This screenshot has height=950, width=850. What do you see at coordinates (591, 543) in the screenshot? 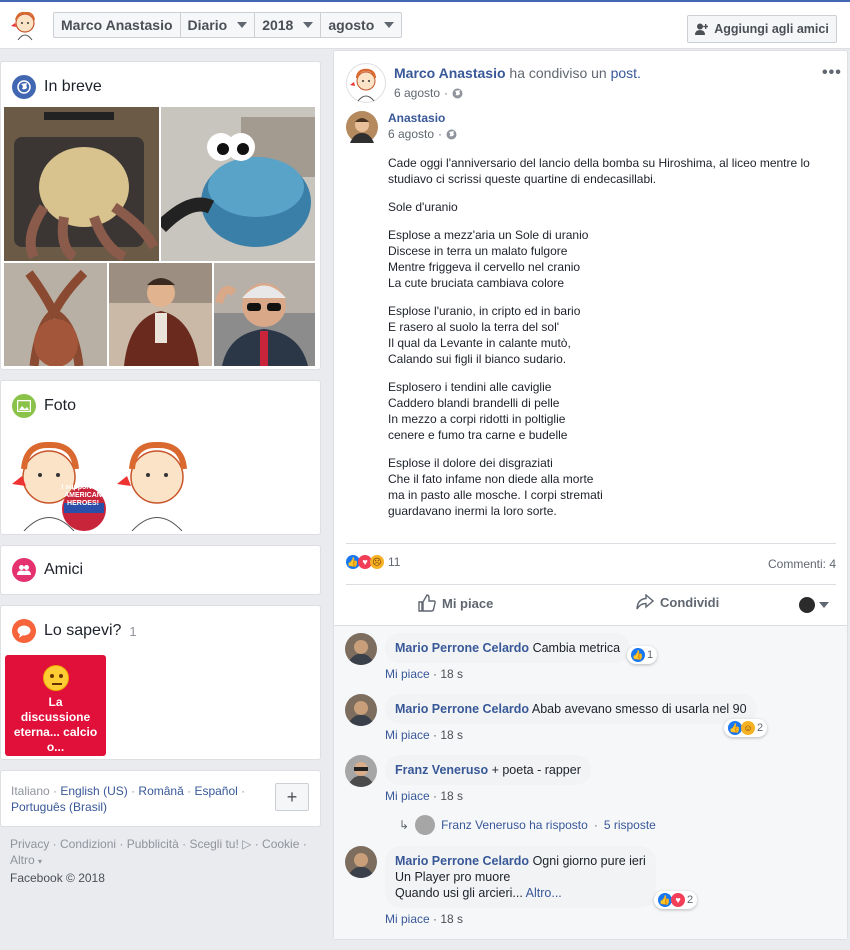
I see `post-divider-top` at bounding box center [591, 543].